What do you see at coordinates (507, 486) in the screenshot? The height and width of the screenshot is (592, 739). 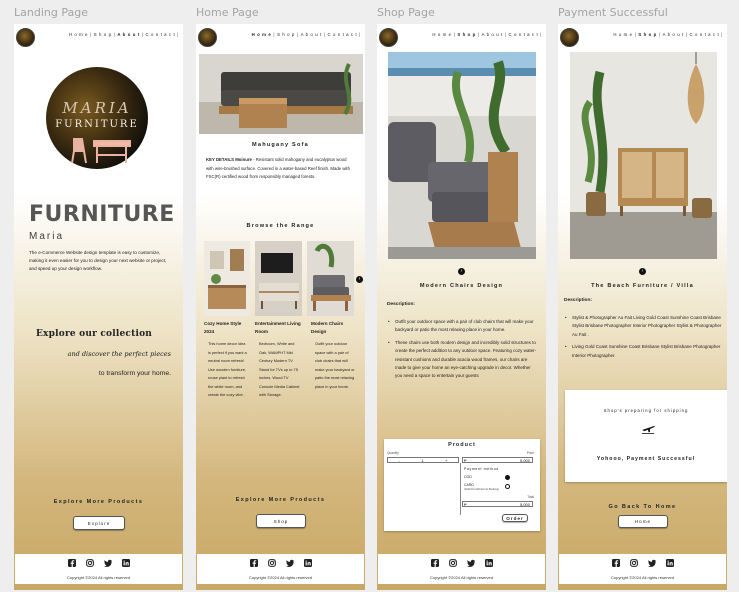 I see `card-radio` at bounding box center [507, 486].